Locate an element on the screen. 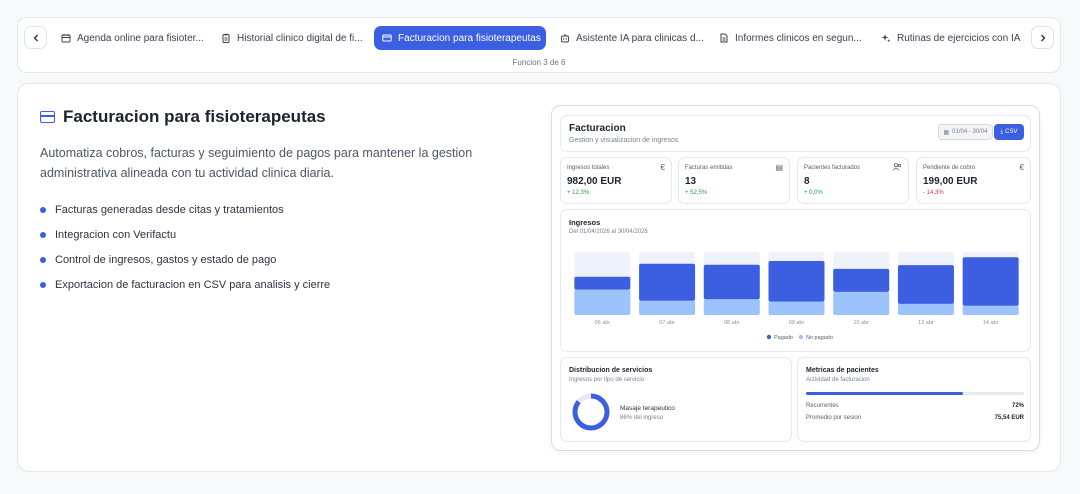 This screenshot has width=1080, height=494. stat-label: Pendiente de cobro is located at coordinates (949, 168).